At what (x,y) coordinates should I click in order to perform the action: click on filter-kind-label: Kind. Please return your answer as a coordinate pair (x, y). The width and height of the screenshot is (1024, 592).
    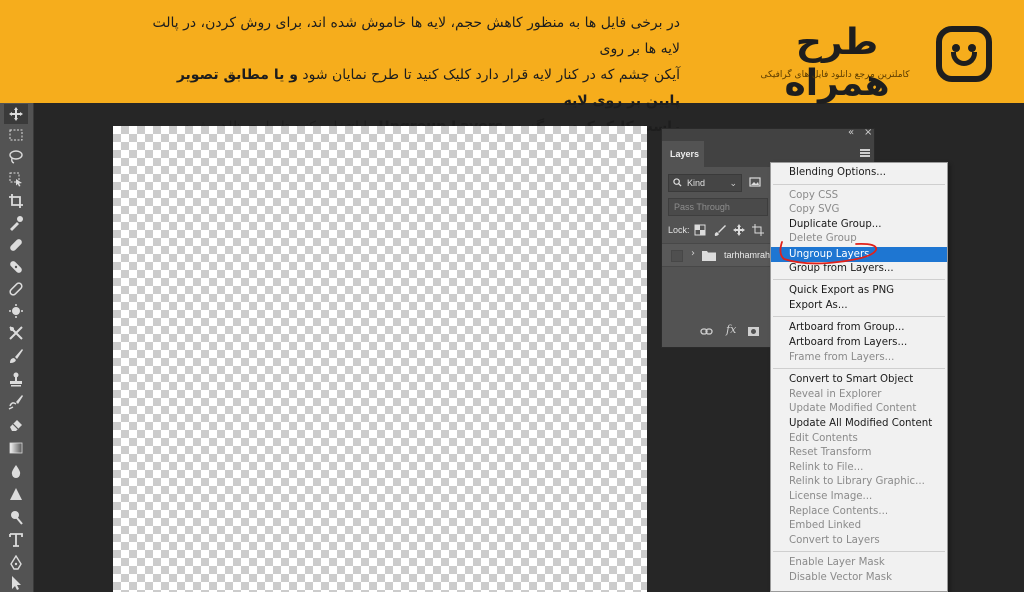
    Looking at the image, I should click on (696, 183).